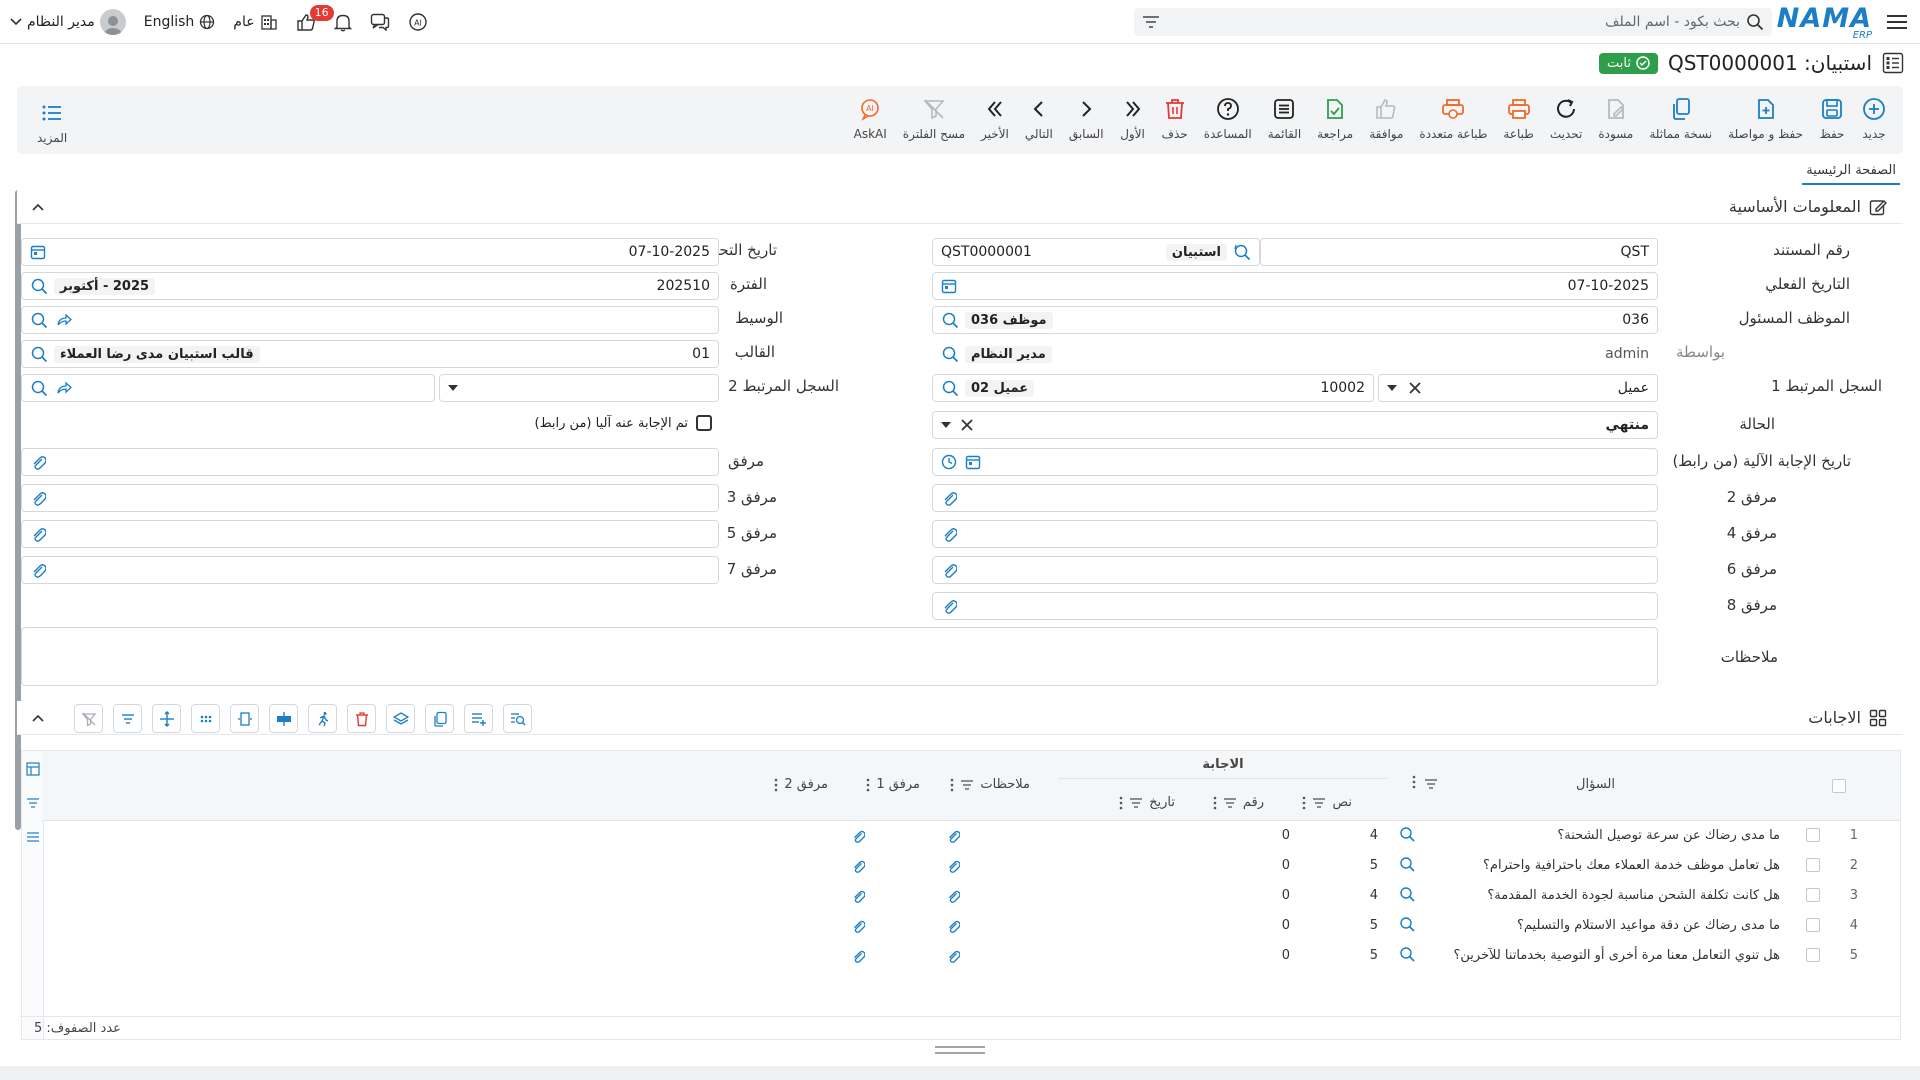  What do you see at coordinates (1874, 118) in the screenshot?
I see `new-button: جديد` at bounding box center [1874, 118].